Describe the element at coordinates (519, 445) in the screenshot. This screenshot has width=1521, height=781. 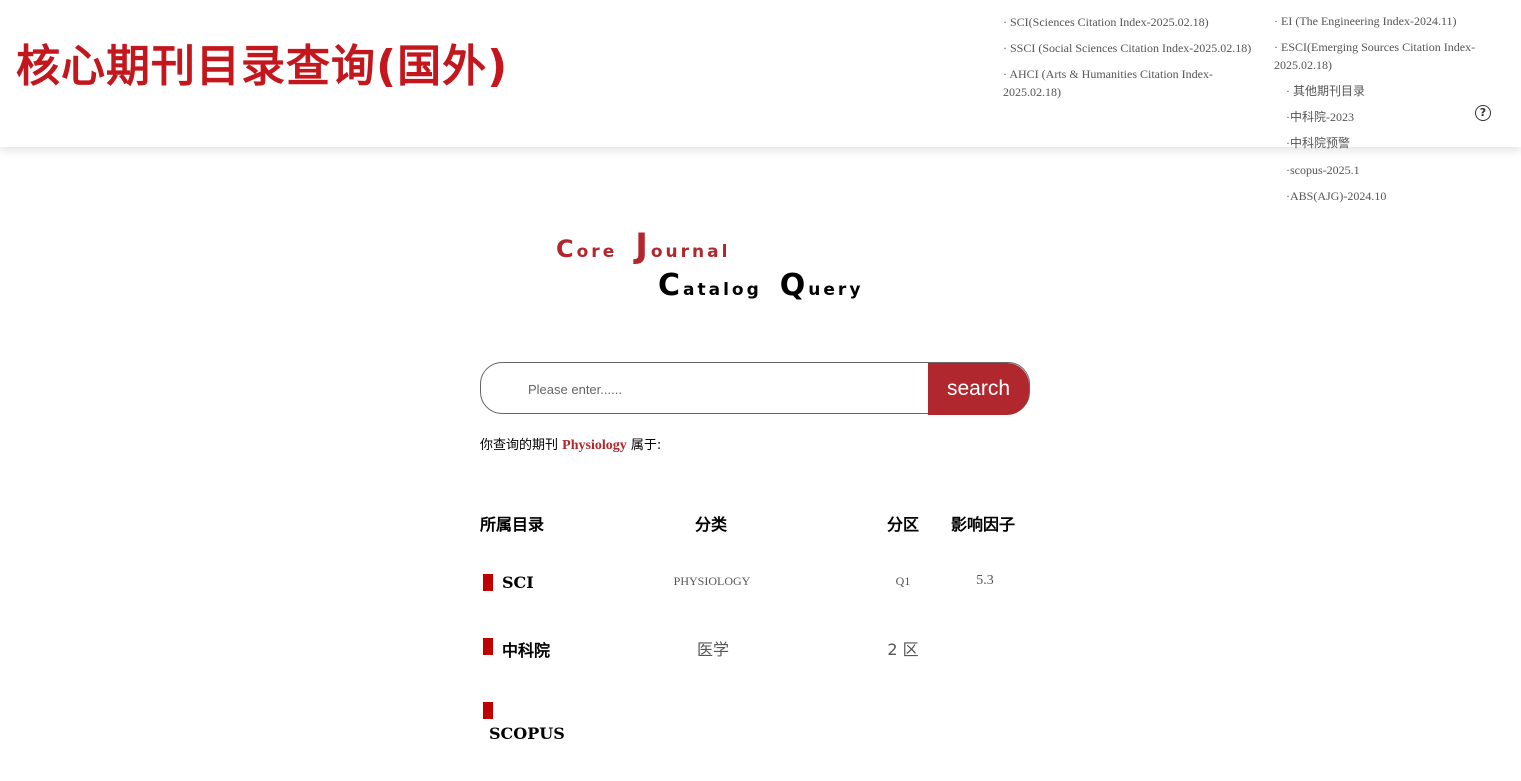
I see `result-prefix: 你查询的期刊` at that location.